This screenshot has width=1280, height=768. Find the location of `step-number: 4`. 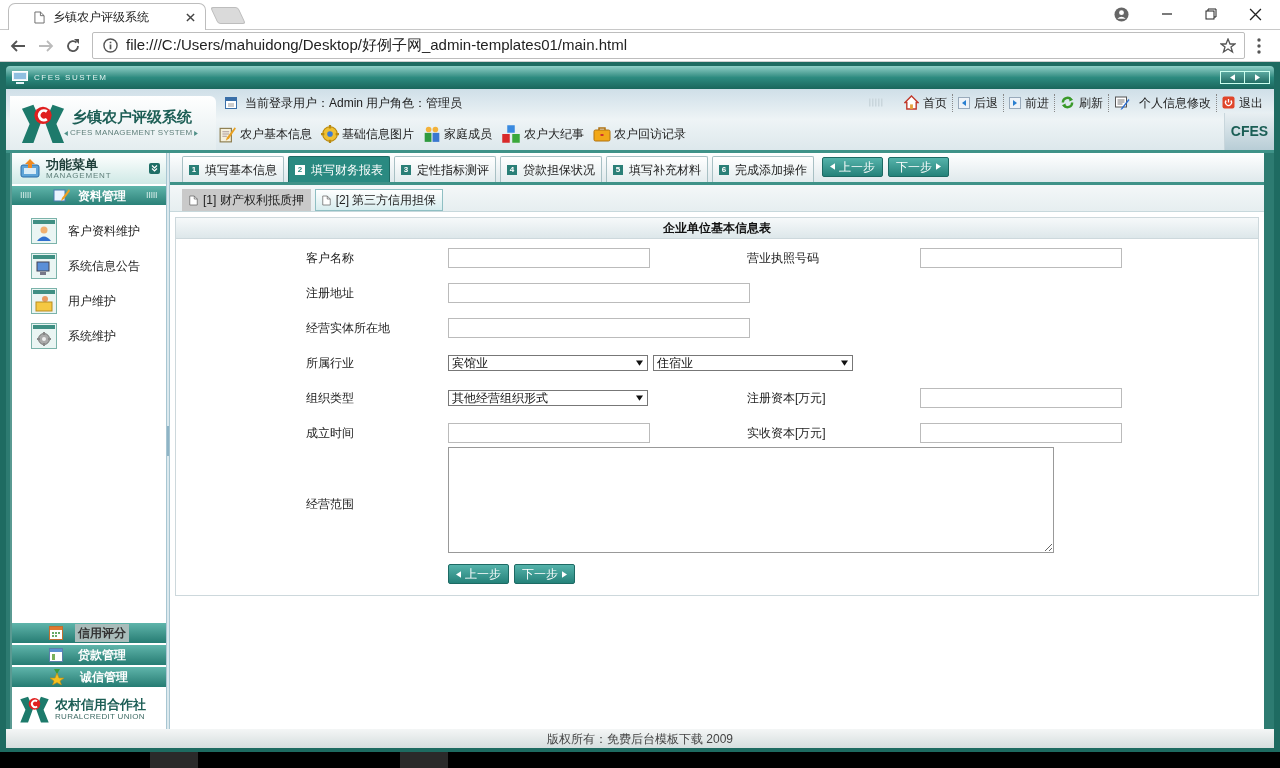

step-number: 4 is located at coordinates (512, 169).